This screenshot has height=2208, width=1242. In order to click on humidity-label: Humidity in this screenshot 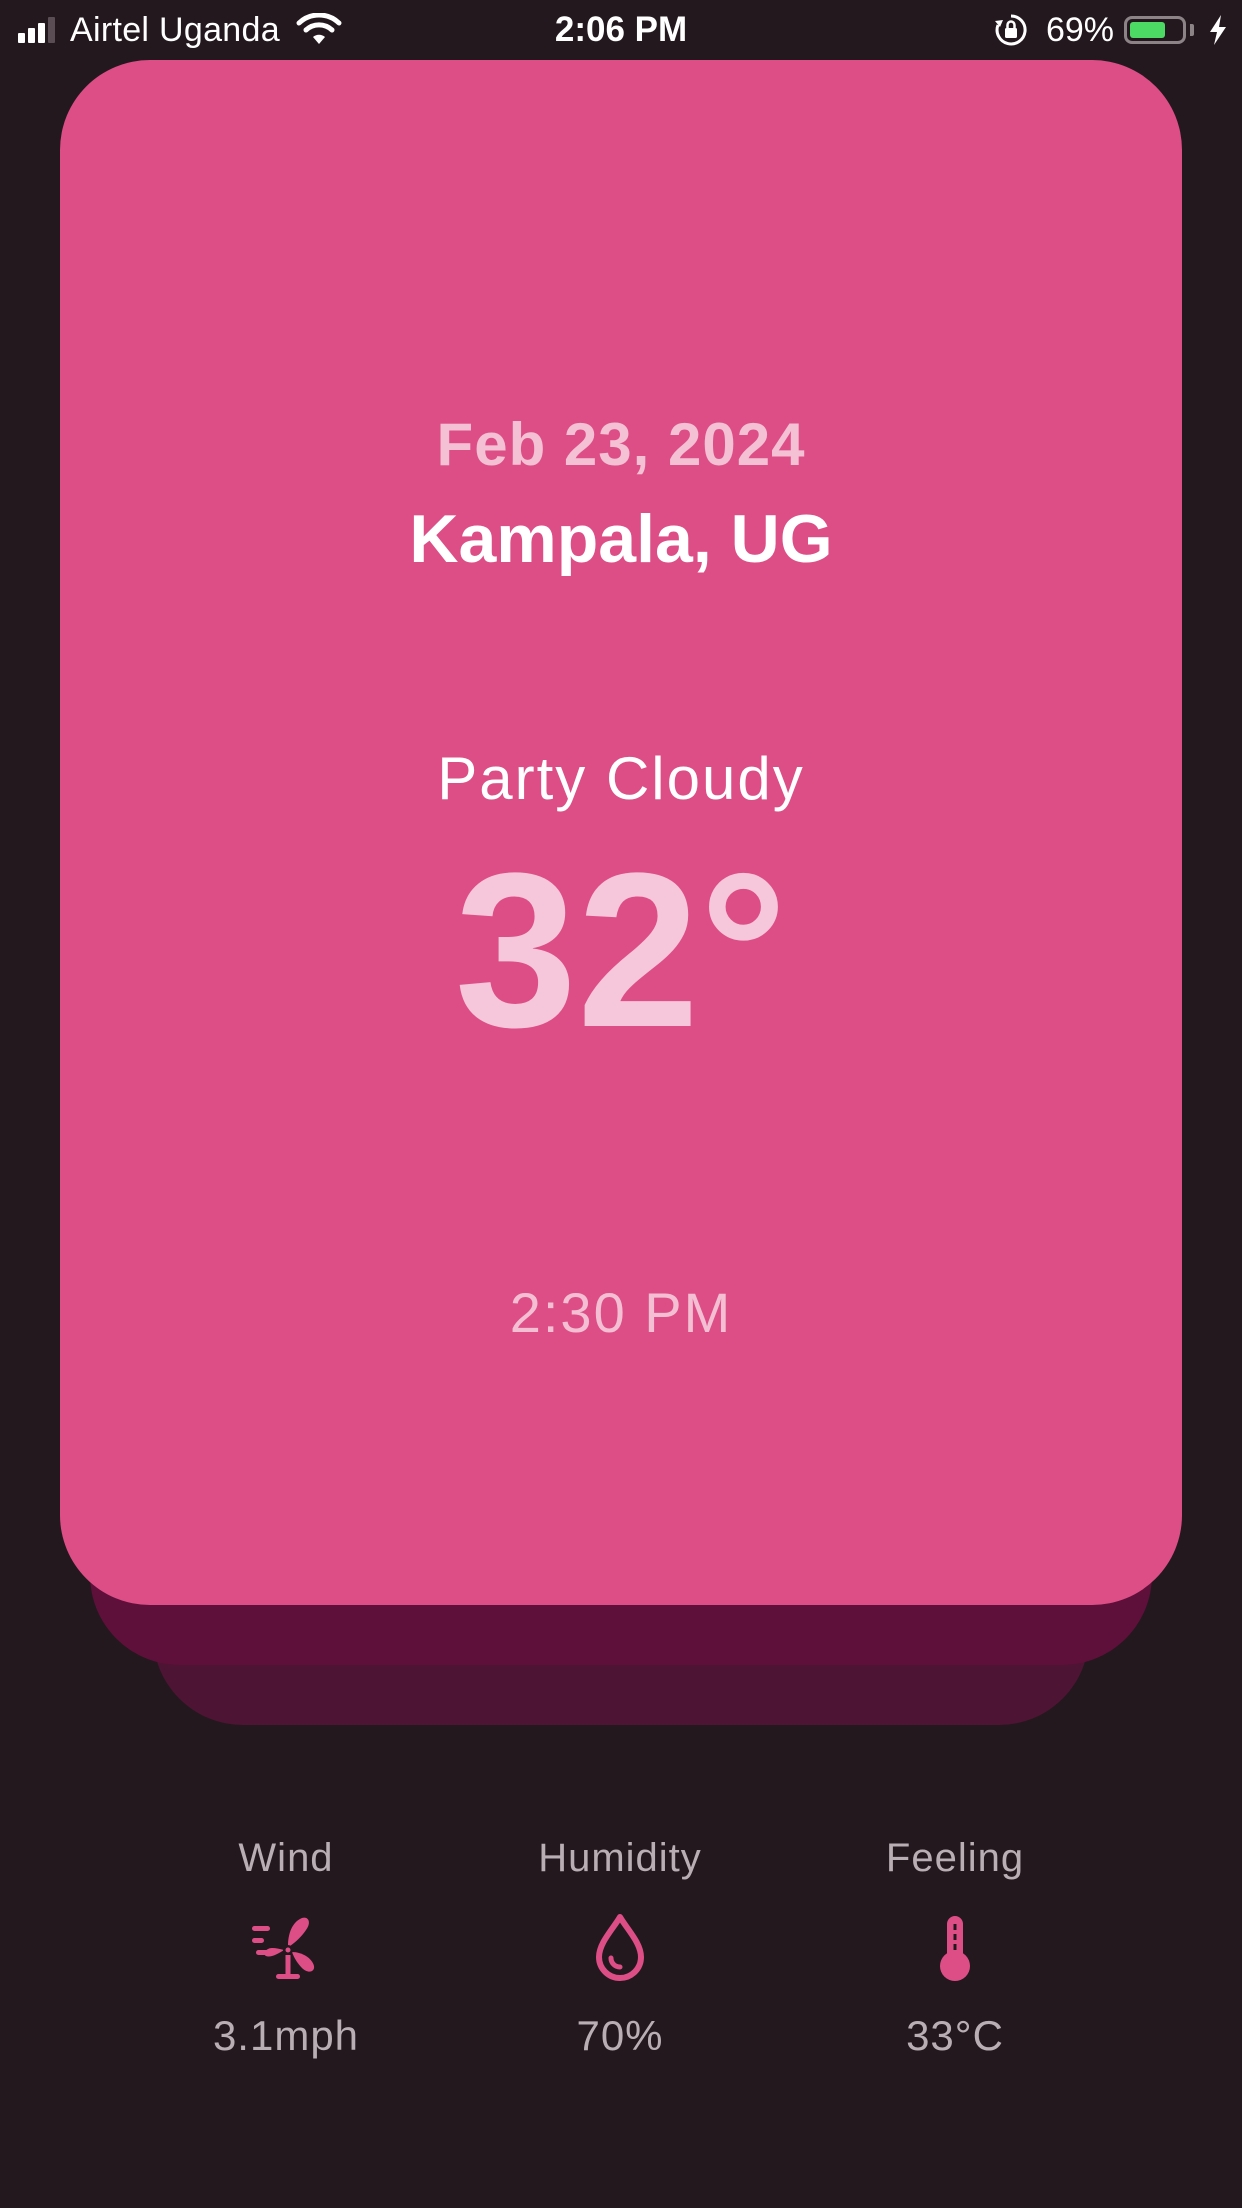, I will do `click(620, 1858)`.